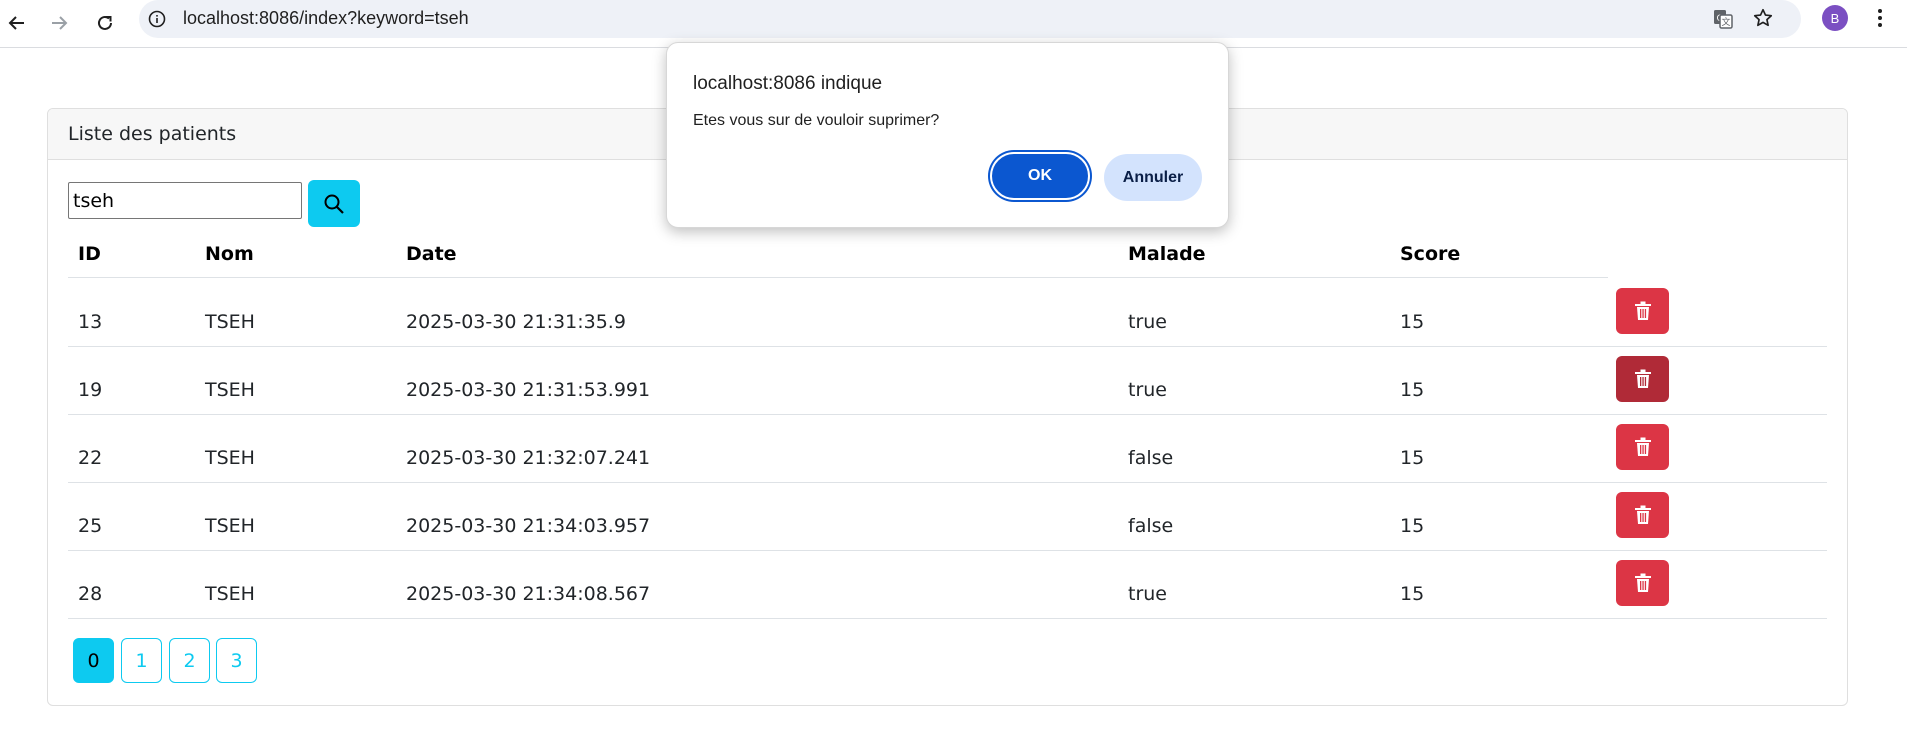 This screenshot has width=1907, height=752. I want to click on table-row: 25 TSEH 2025-03-30 21:34:03.957 false 15, so click(947, 516).